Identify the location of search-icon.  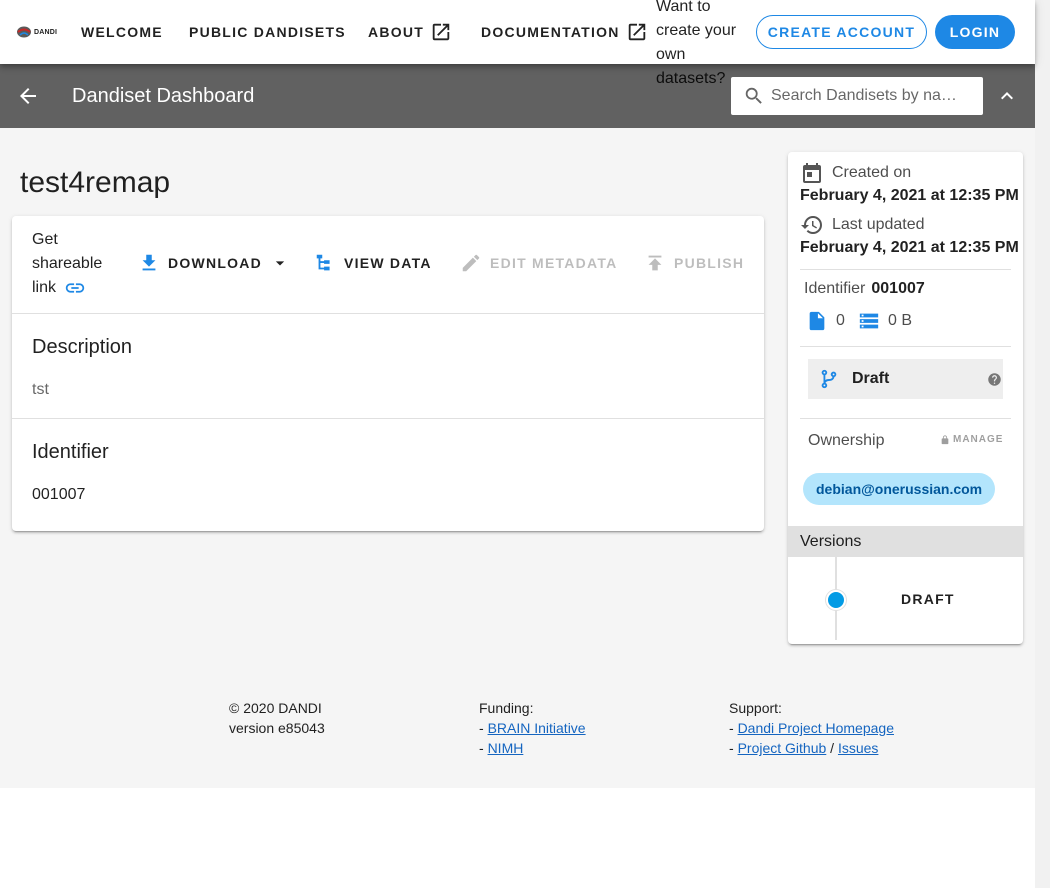
(753, 95).